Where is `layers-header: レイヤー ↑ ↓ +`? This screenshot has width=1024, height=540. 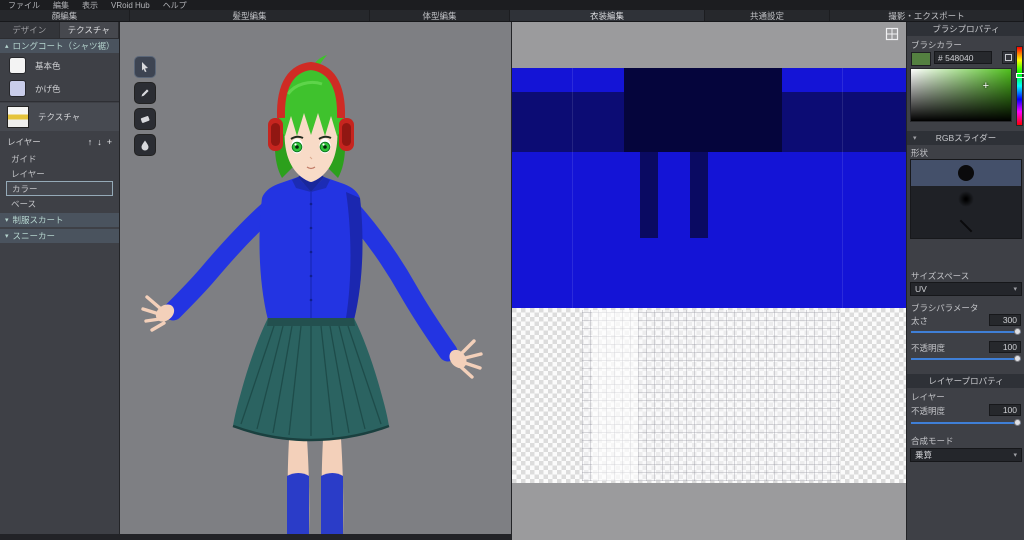
layers-header: レイヤー ↑ ↓ + is located at coordinates (59, 142).